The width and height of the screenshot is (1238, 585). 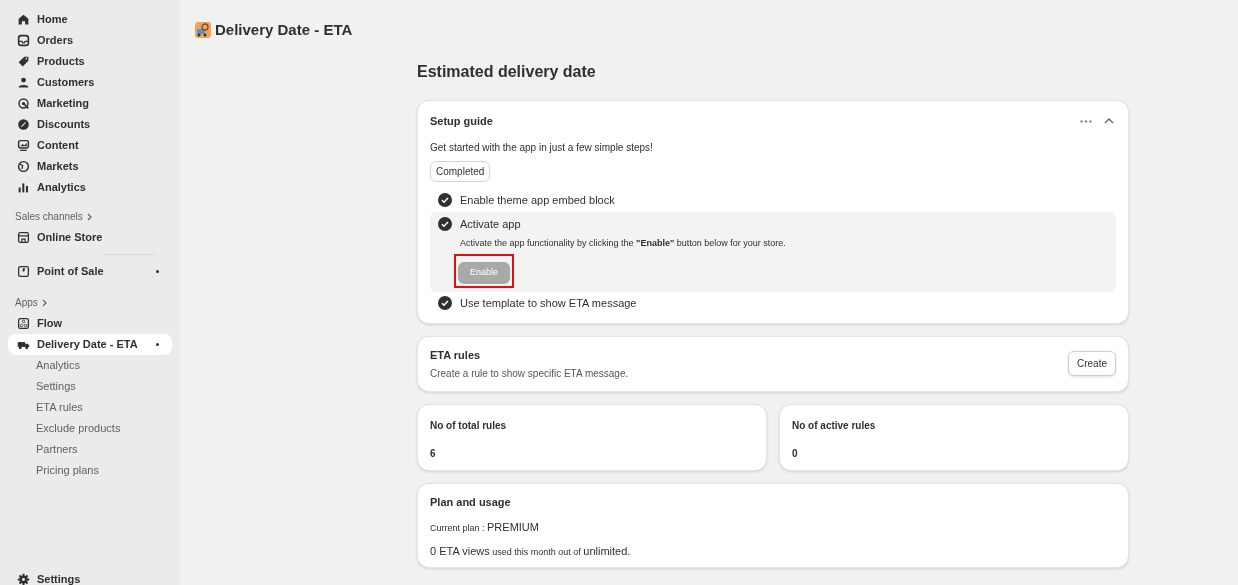 I want to click on status-badge: Completed, so click(x=460, y=171).